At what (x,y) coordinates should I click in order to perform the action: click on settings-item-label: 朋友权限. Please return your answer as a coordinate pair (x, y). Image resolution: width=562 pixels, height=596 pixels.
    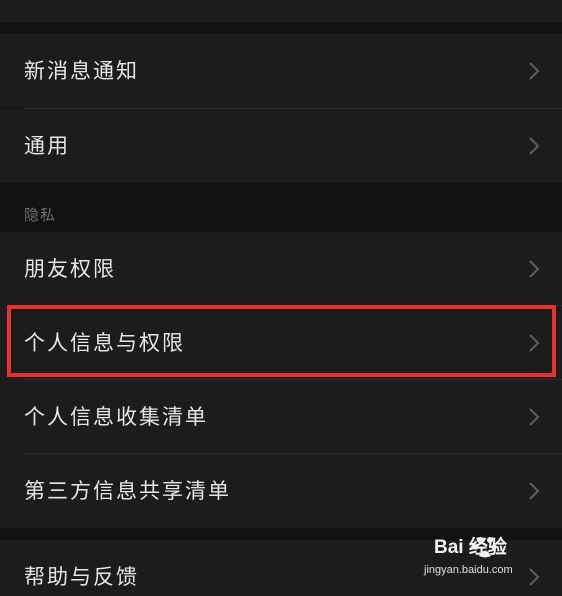
    Looking at the image, I should click on (70, 269).